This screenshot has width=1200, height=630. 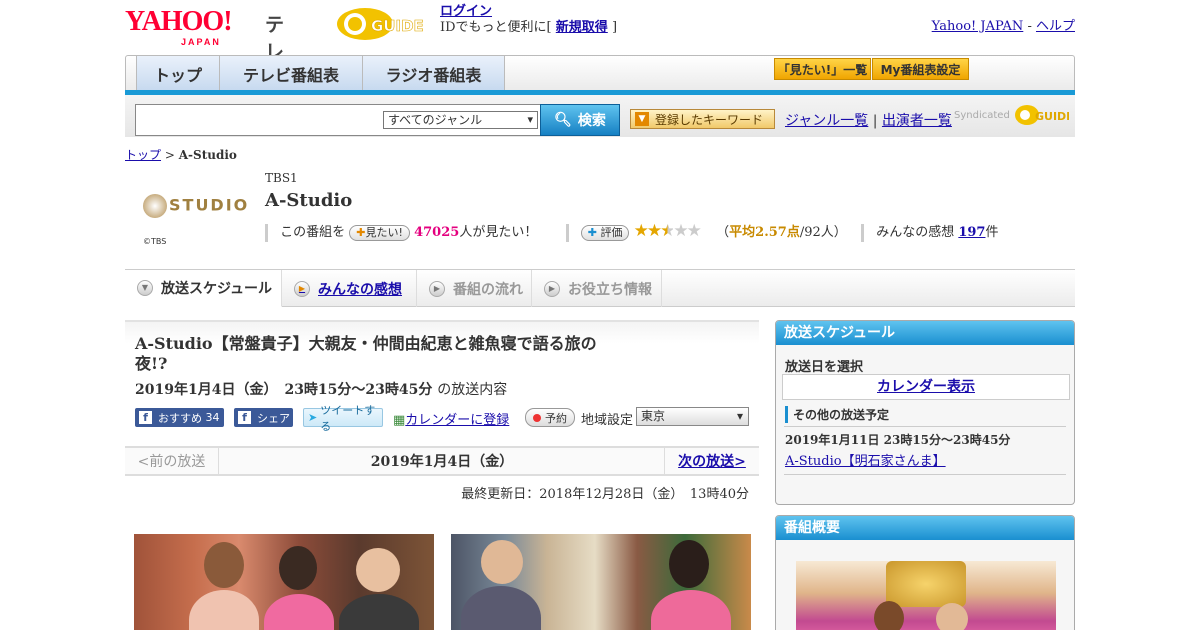 I want to click on login-box: ログイン IDでもっと便利に[ 新規取得 ], so click(x=528, y=20).